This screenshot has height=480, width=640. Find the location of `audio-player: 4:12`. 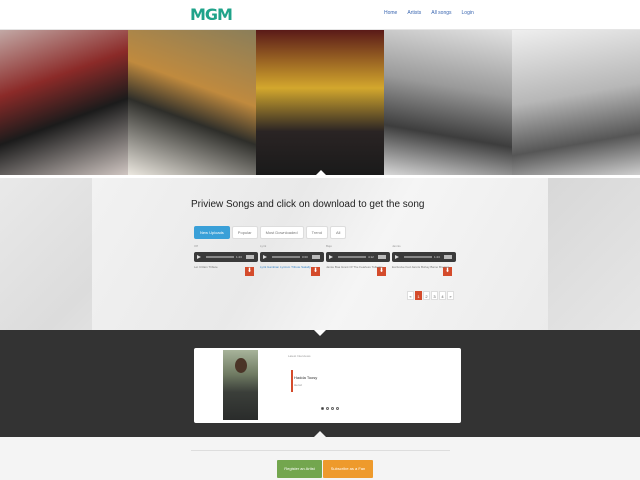

audio-player: 4:12 is located at coordinates (358, 257).